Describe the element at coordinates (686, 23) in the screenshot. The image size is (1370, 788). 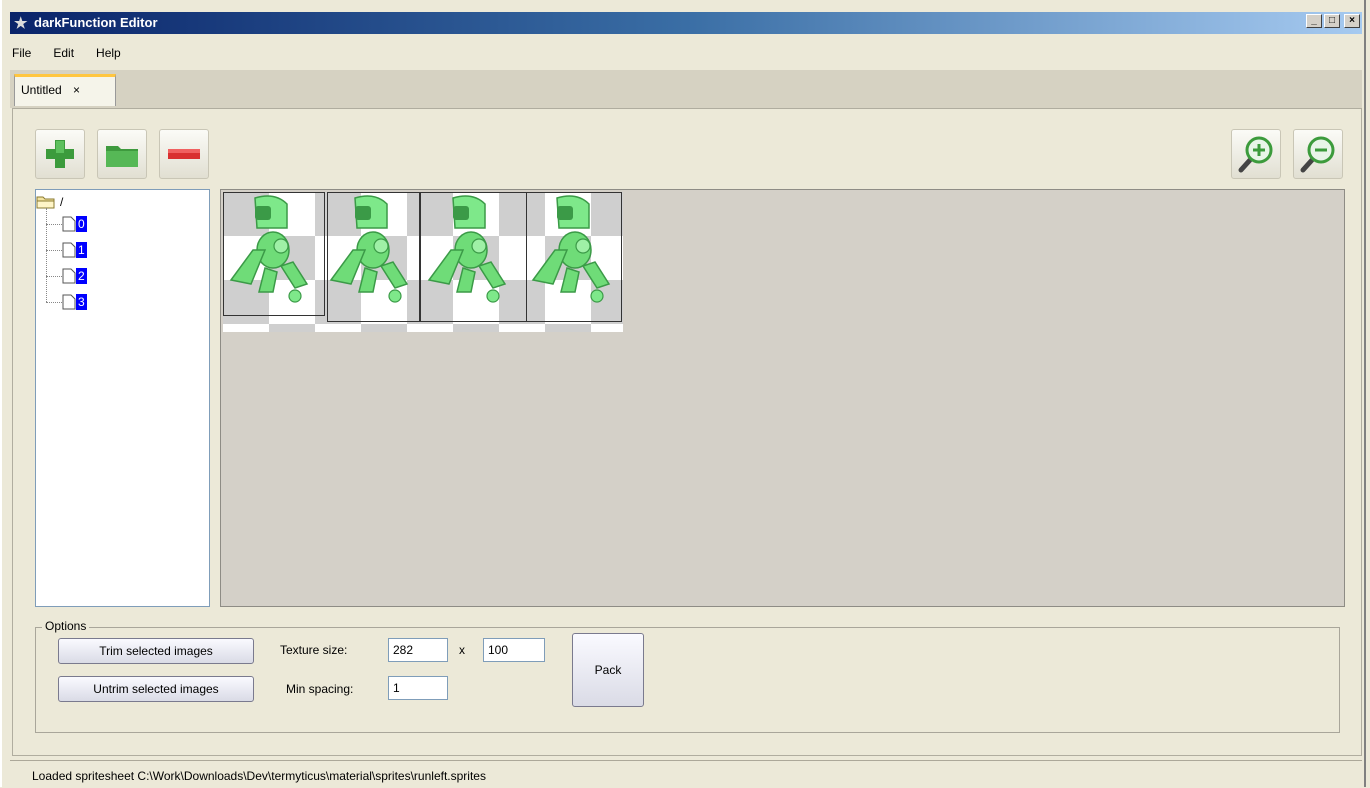
I see `title-bar: ★ darkFunction Editor _ □ ×` at that location.